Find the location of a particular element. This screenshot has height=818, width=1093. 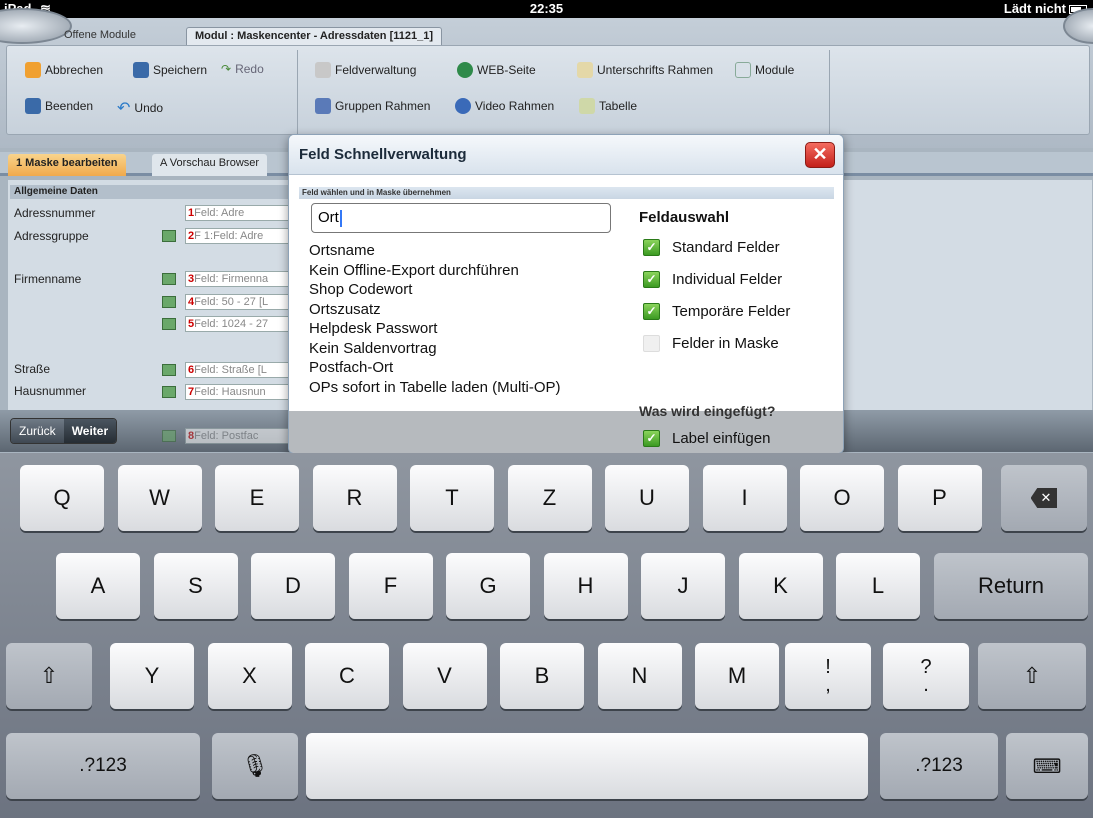

group-frame-button: Gruppen Rahmen is located at coordinates (372, 106).